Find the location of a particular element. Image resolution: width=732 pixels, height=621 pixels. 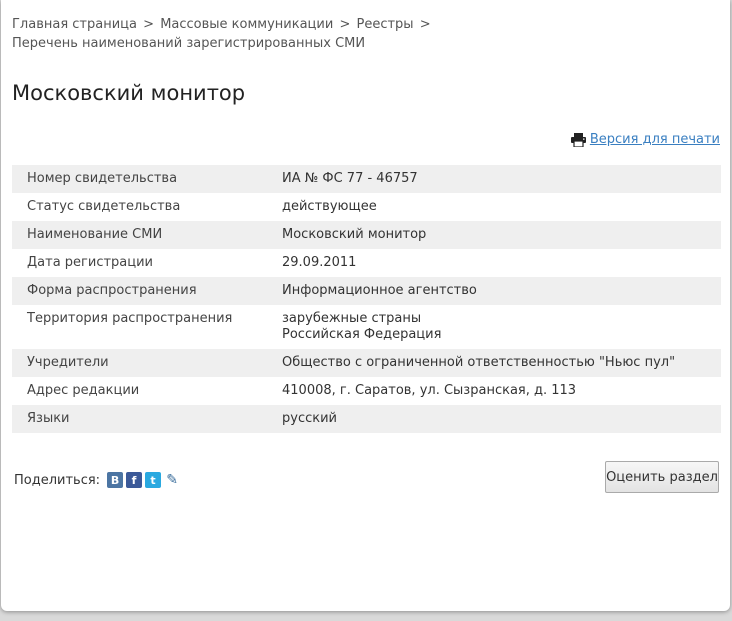

row-value: Московский монитор is located at coordinates (354, 234).